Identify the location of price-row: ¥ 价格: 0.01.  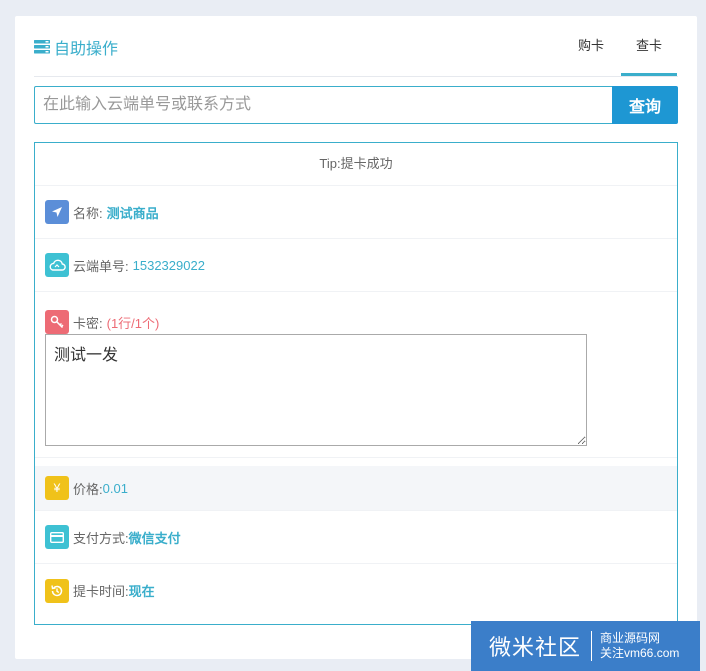
(356, 488).